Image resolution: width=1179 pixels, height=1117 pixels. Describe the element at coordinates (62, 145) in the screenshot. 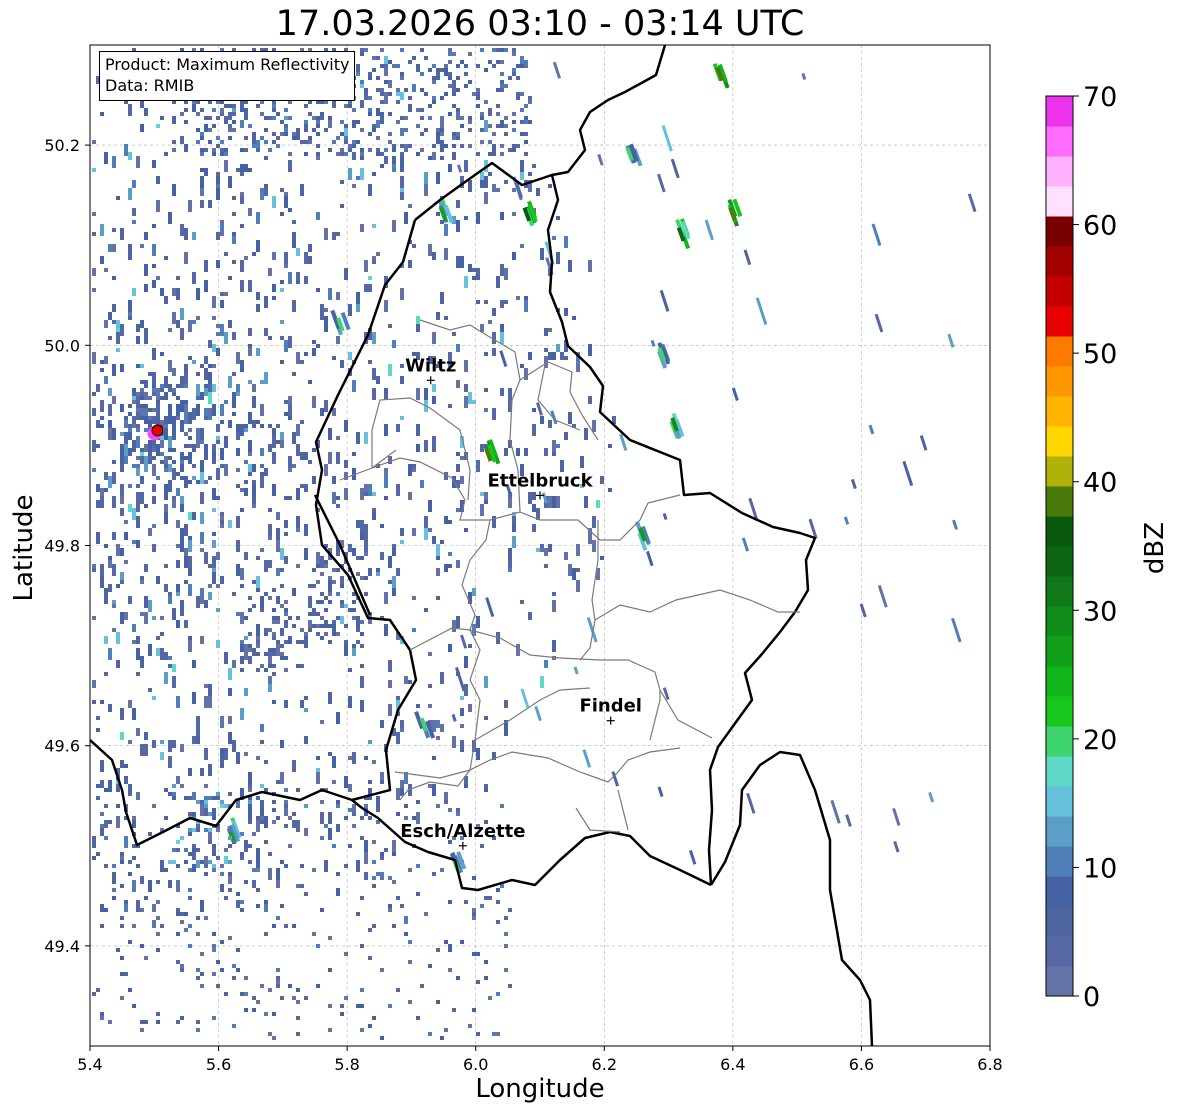

I see `y-tick-label: 50.2` at that location.